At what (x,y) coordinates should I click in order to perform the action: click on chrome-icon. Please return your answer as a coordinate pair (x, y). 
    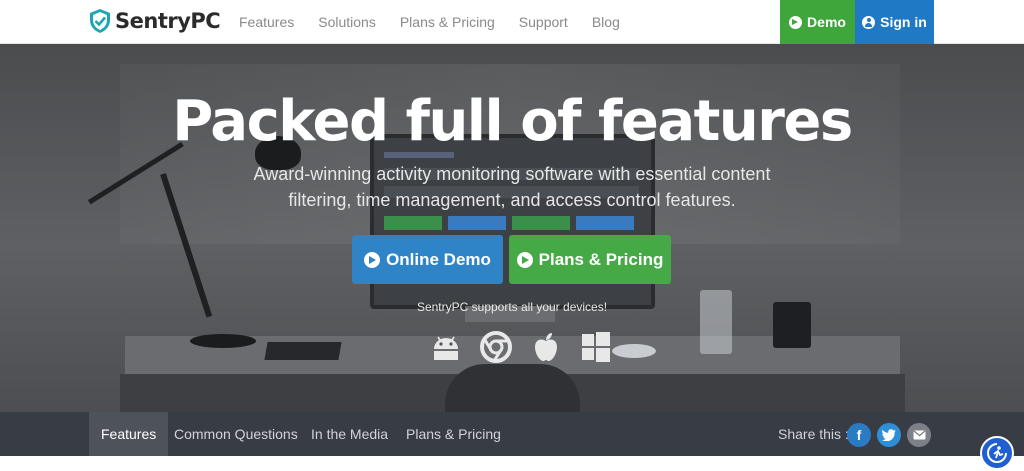
    Looking at the image, I should click on (496, 347).